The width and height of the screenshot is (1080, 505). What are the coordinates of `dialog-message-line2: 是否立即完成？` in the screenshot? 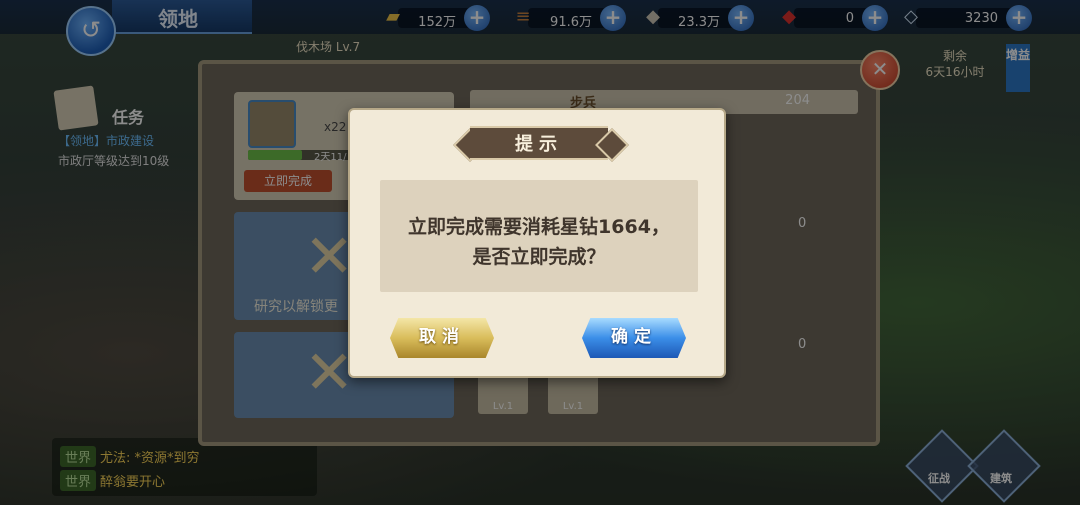 It's located at (539, 257).